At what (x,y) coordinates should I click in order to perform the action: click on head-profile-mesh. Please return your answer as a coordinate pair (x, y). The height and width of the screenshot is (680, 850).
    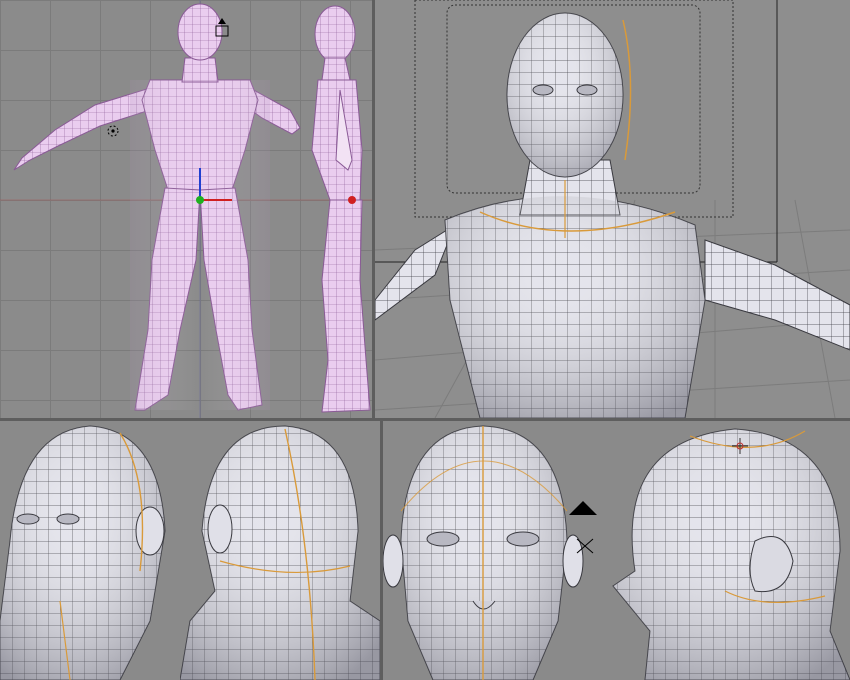
    Looking at the image, I should click on (731, 554).